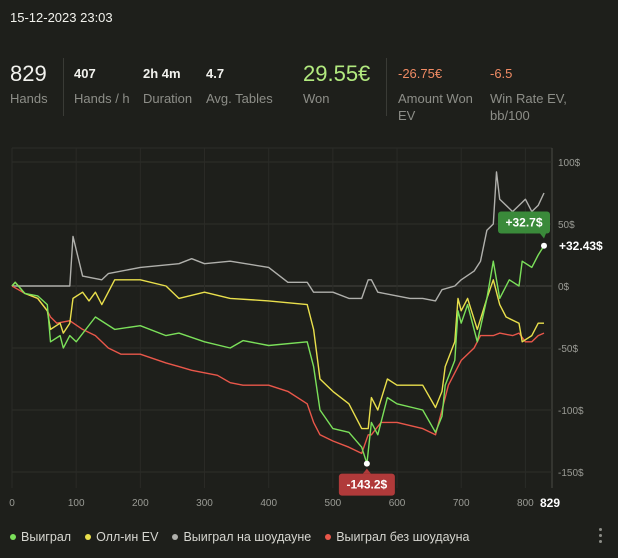  I want to click on duration-value: 2h 4m, so click(162, 73).